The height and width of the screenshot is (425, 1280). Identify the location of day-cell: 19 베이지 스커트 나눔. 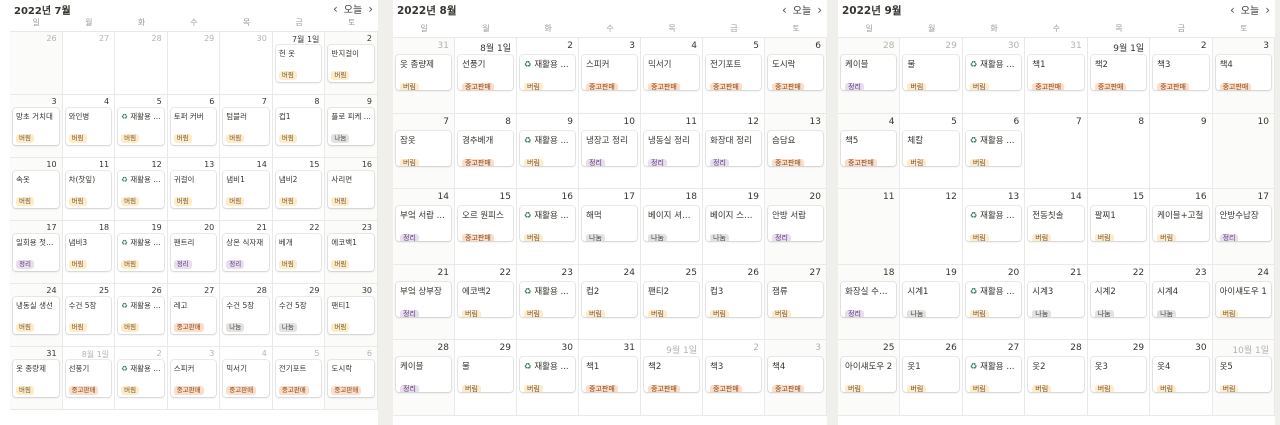
(734, 227).